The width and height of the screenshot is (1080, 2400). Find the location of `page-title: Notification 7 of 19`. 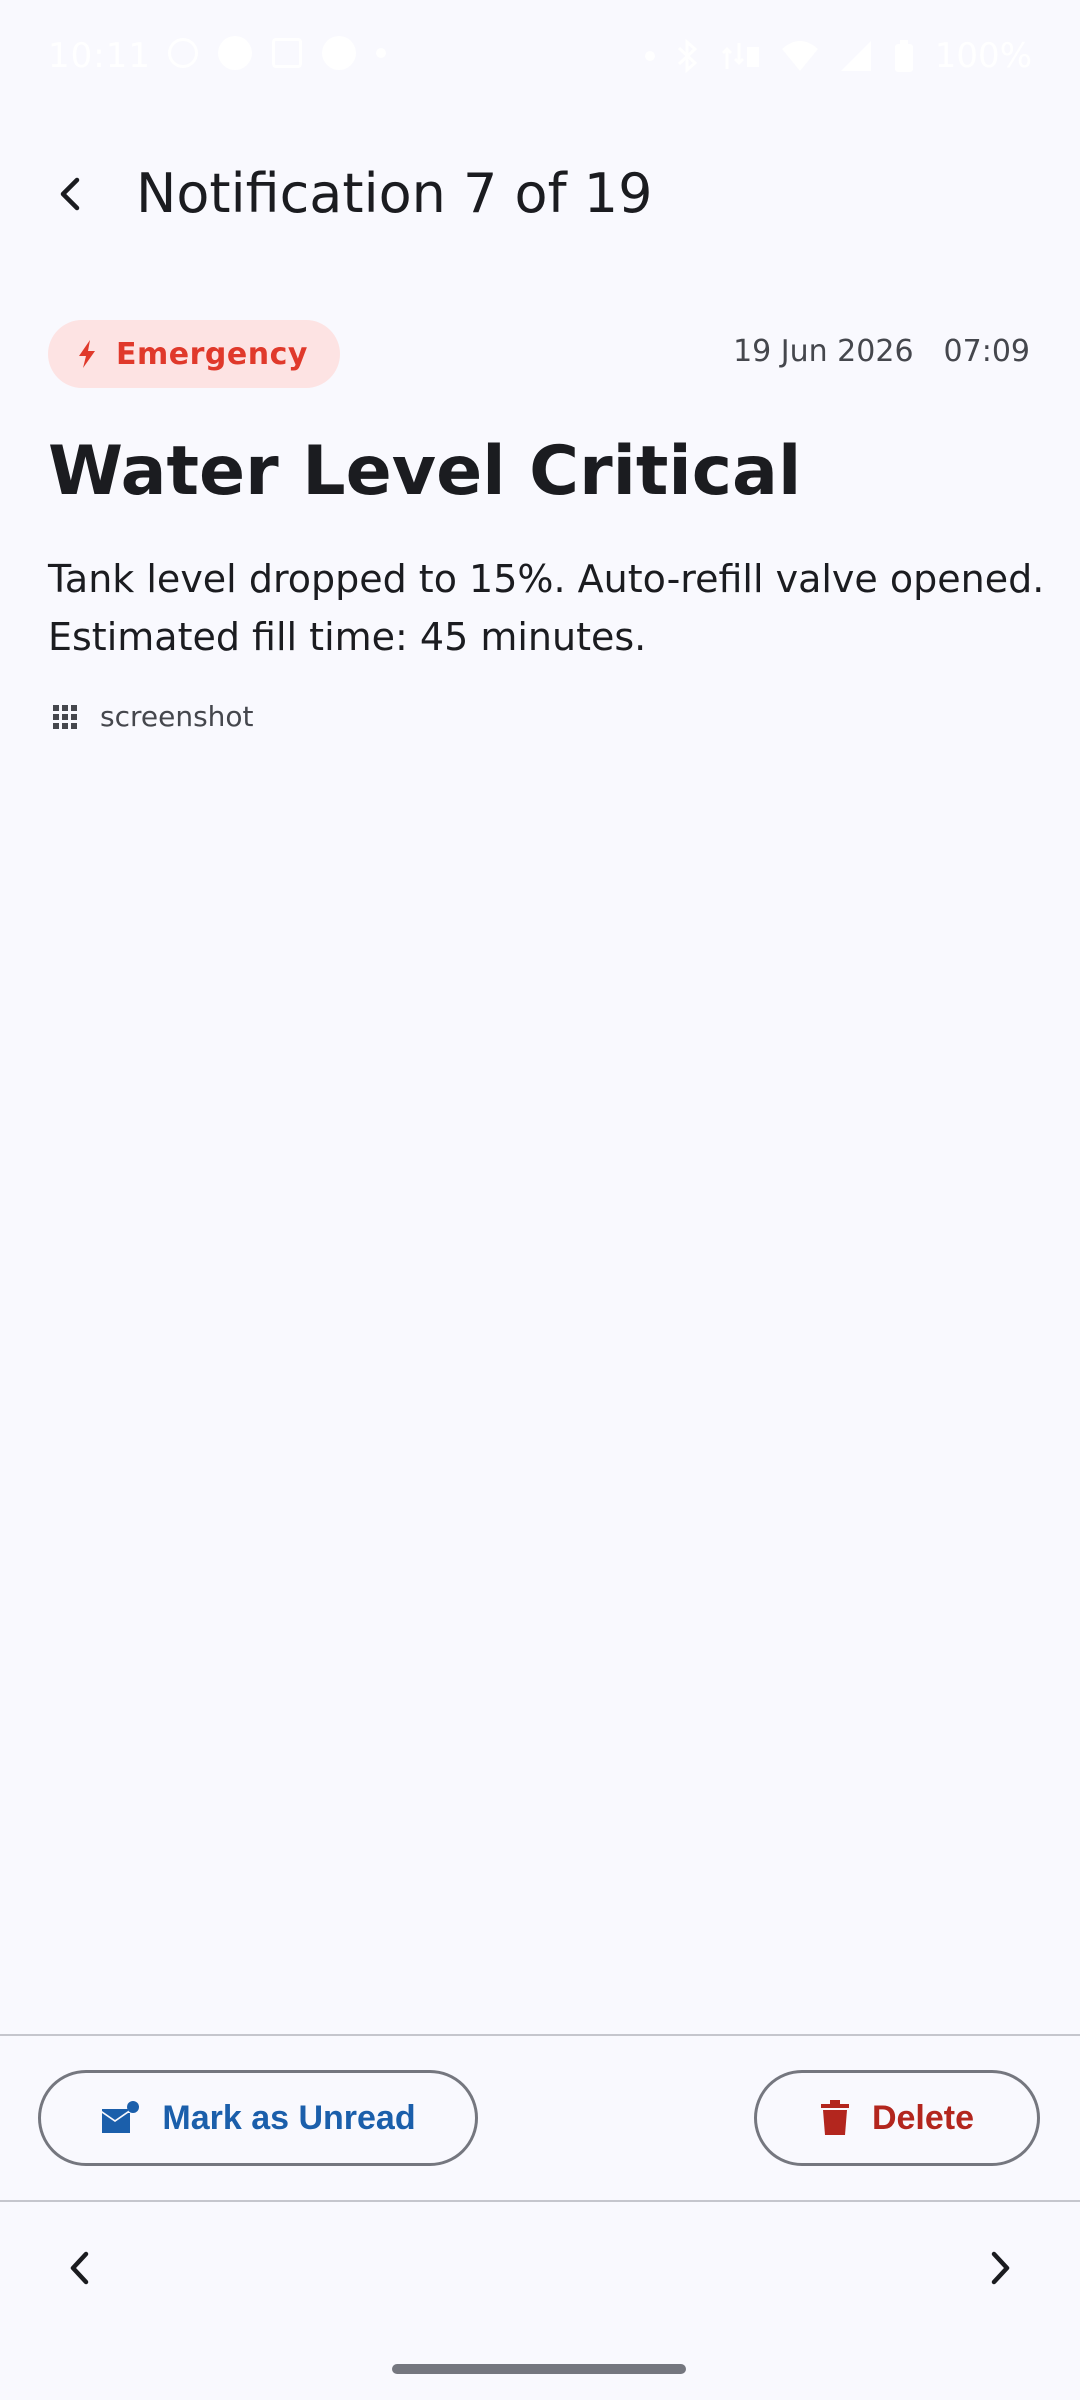

page-title: Notification 7 of 19 is located at coordinates (394, 193).